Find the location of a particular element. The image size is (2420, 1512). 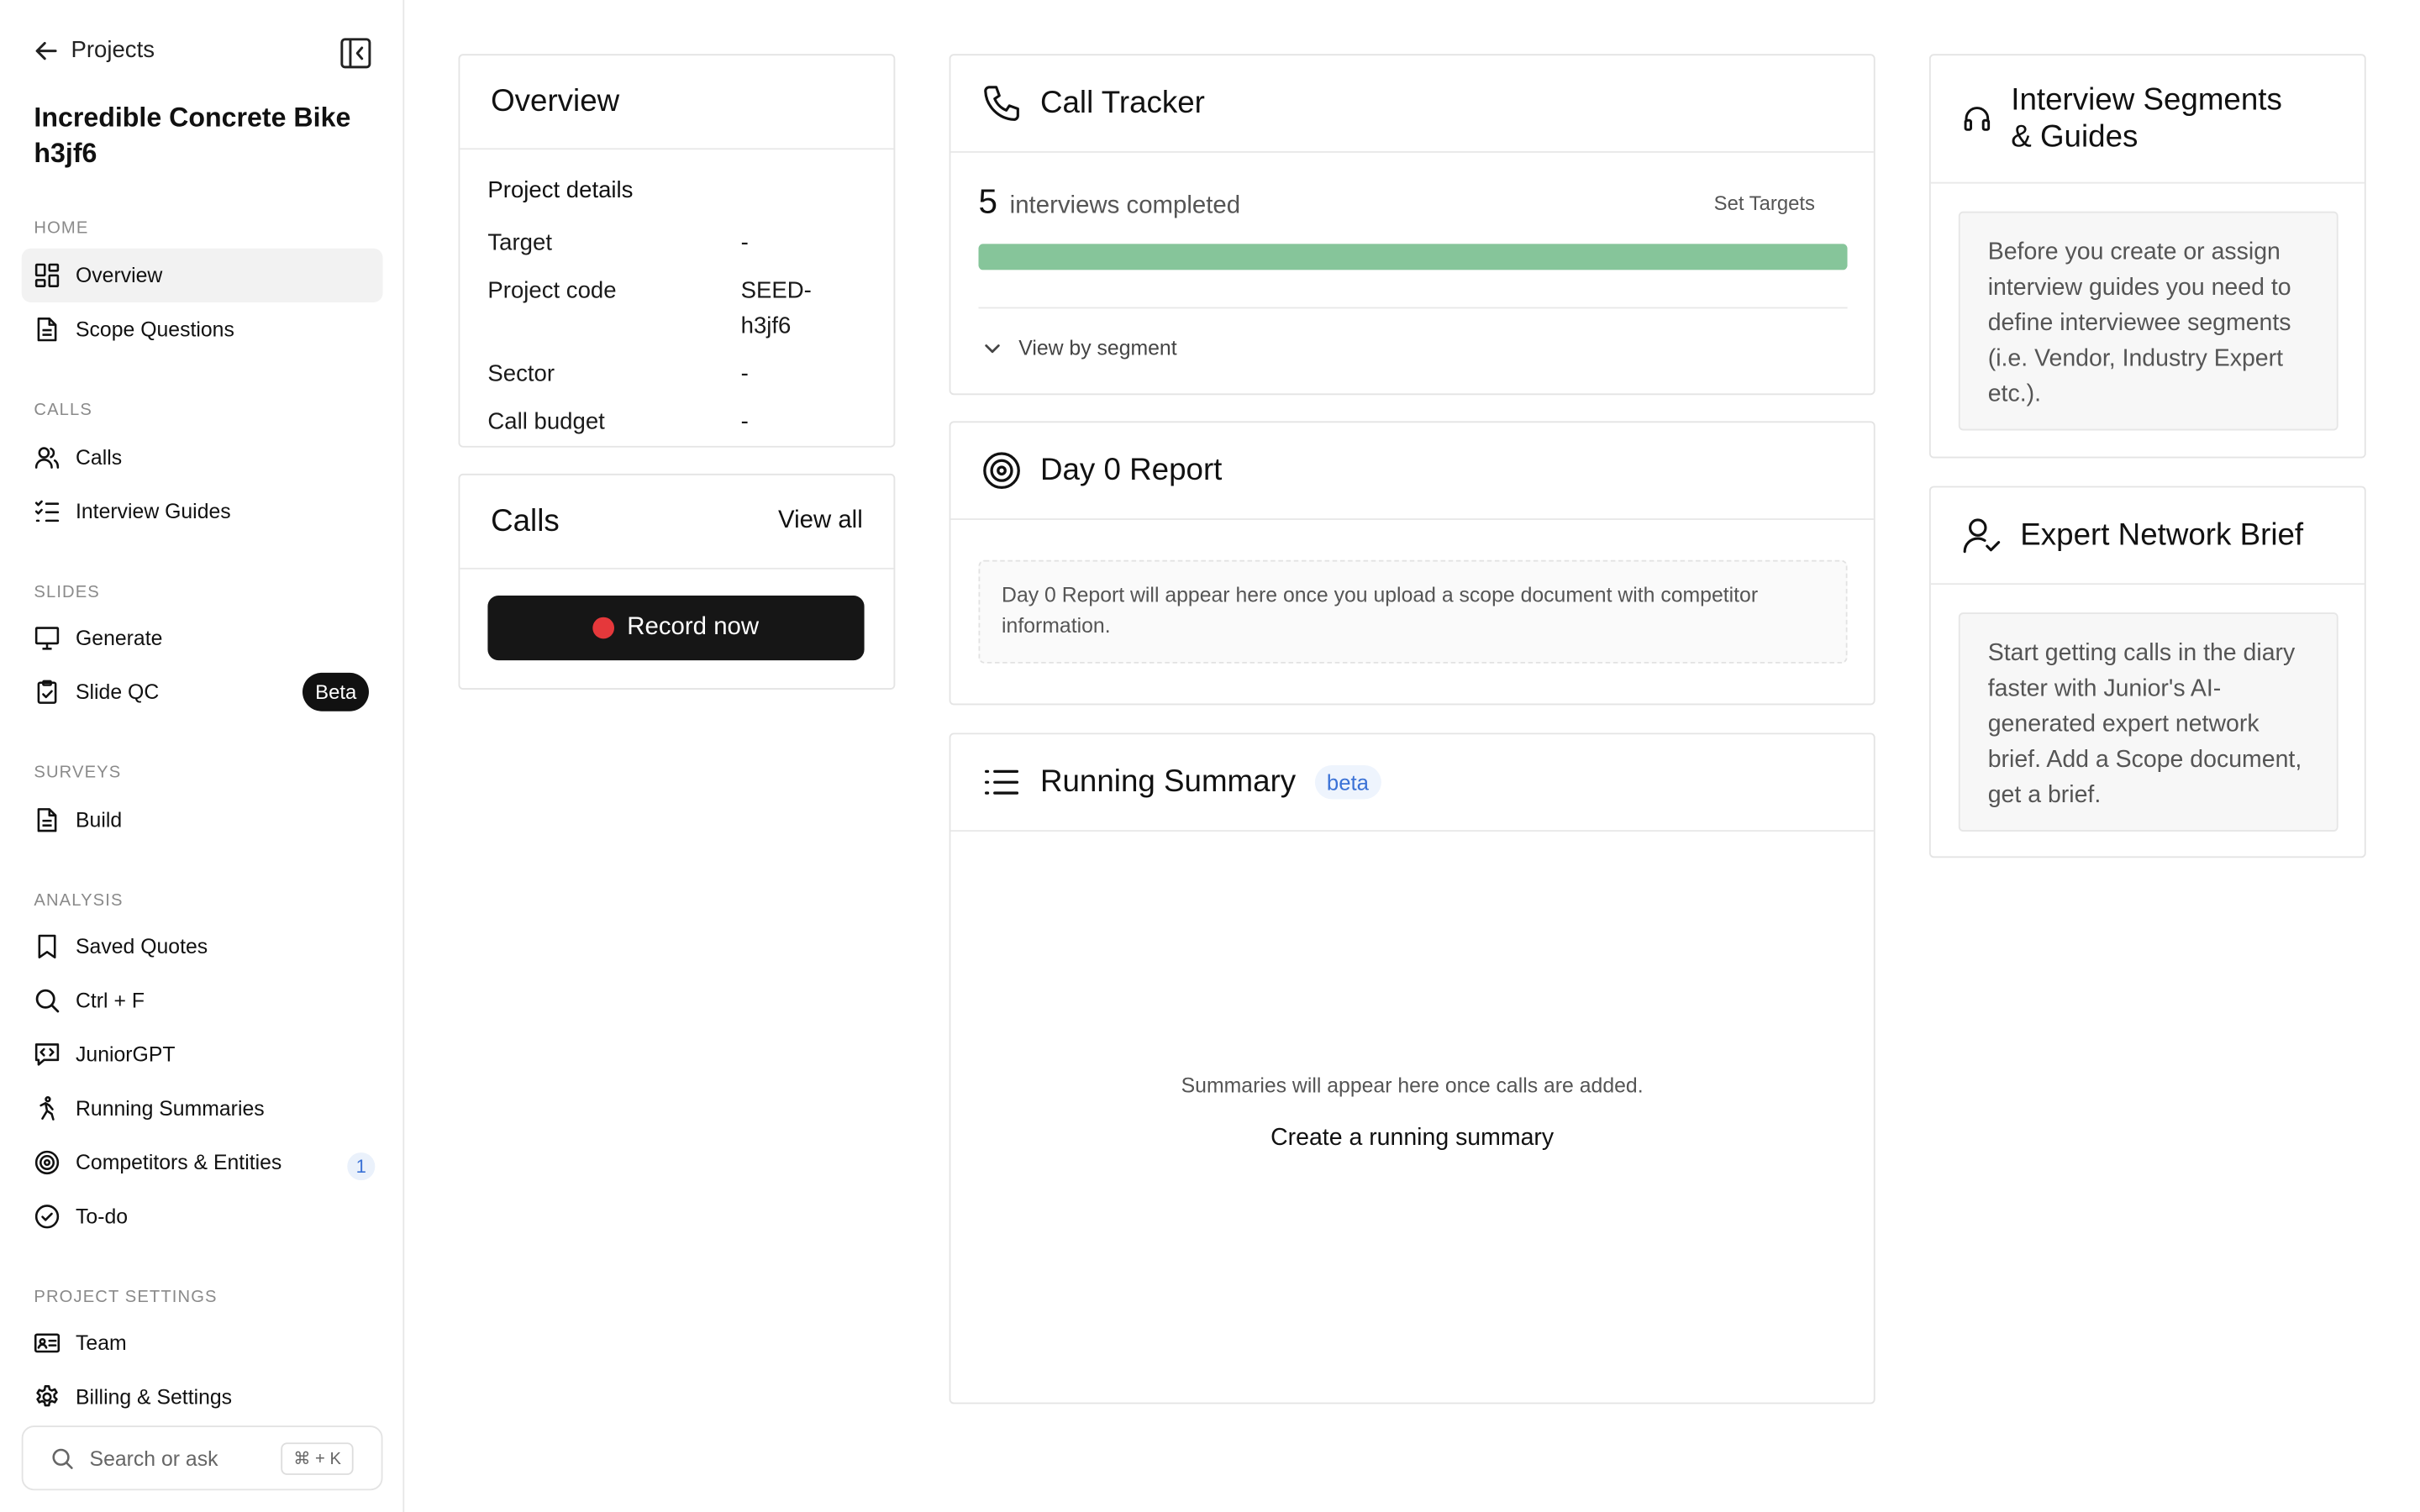

search-shortcut-hint: ⌘ + K is located at coordinates (317, 1458).